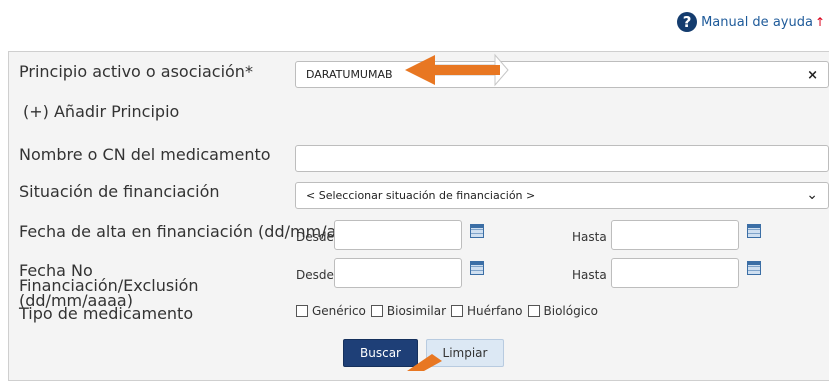 This screenshot has width=829, height=381. What do you see at coordinates (675, 273) in the screenshot?
I see `fecha-no-hasta-input` at bounding box center [675, 273].